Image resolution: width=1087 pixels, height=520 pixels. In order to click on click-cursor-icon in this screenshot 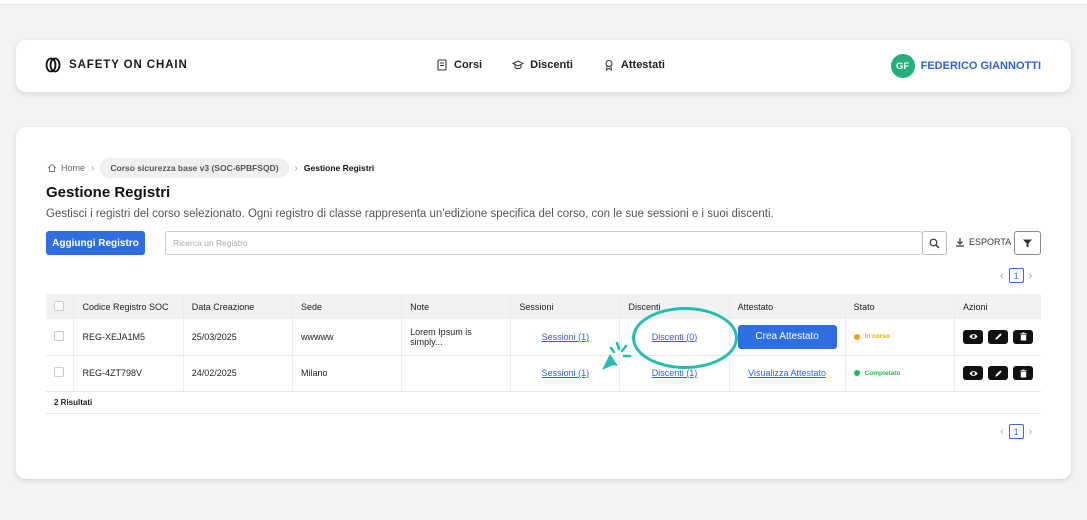, I will do `click(617, 355)`.